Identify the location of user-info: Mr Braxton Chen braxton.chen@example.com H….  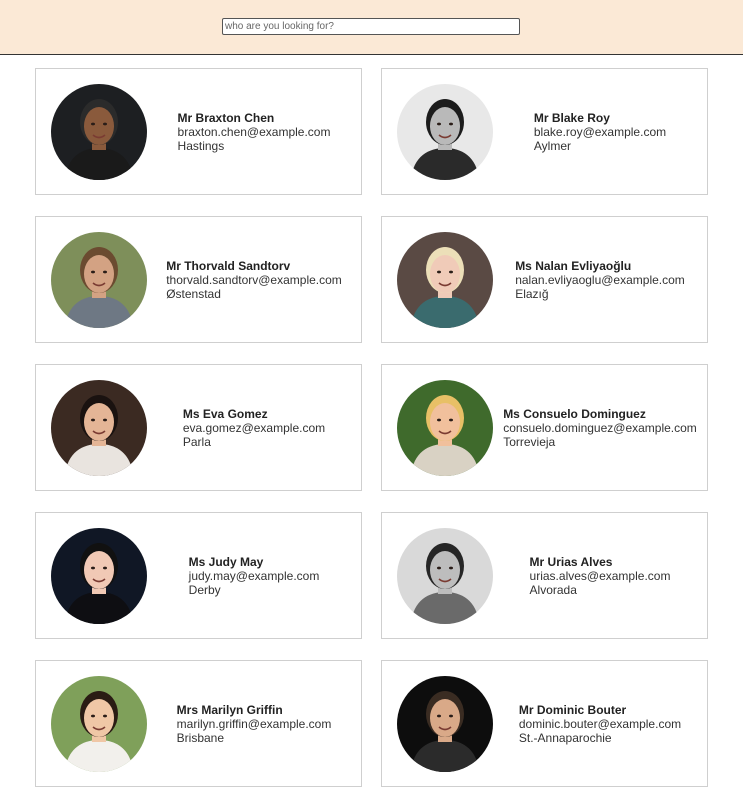
(254, 131).